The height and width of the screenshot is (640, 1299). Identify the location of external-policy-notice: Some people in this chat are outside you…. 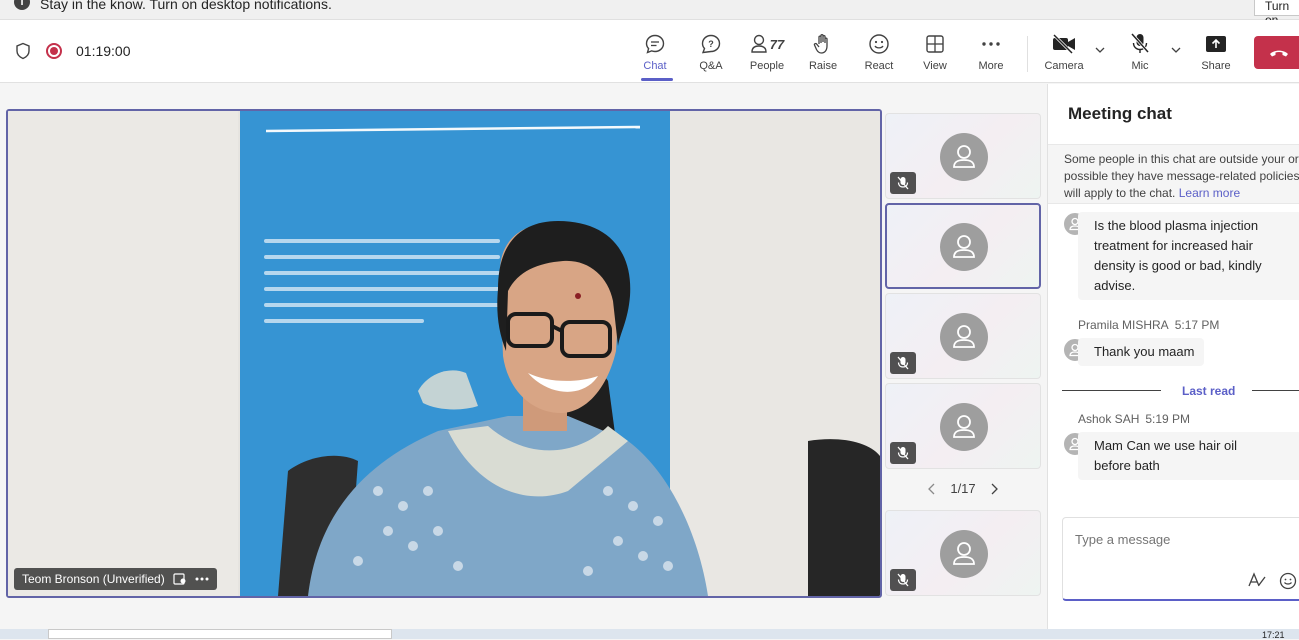
(1173, 174).